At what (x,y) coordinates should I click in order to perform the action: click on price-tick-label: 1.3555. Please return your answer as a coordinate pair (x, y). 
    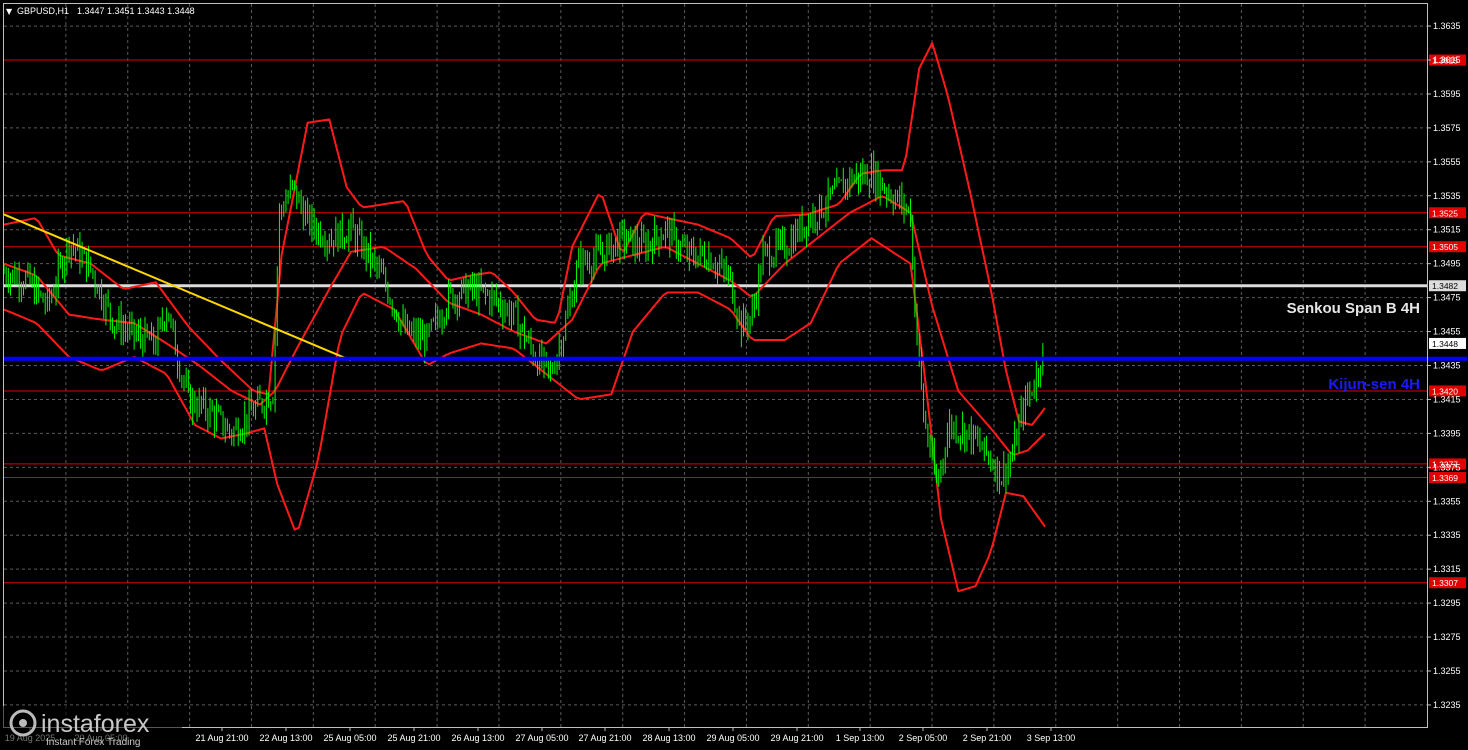
    Looking at the image, I should click on (1447, 162).